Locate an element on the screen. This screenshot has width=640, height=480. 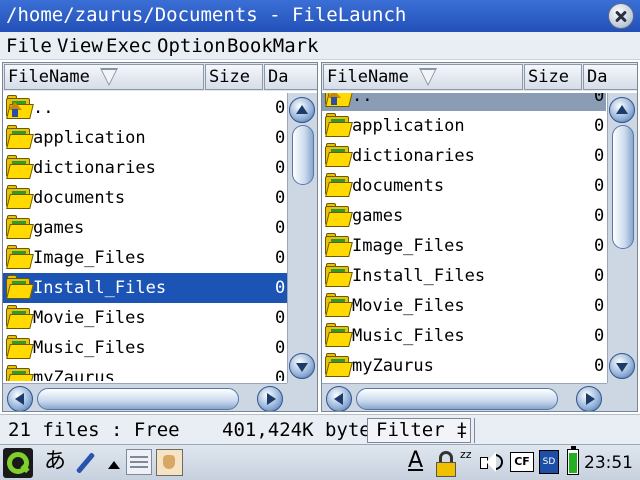
volume-waves is located at coordinates (499, 462).